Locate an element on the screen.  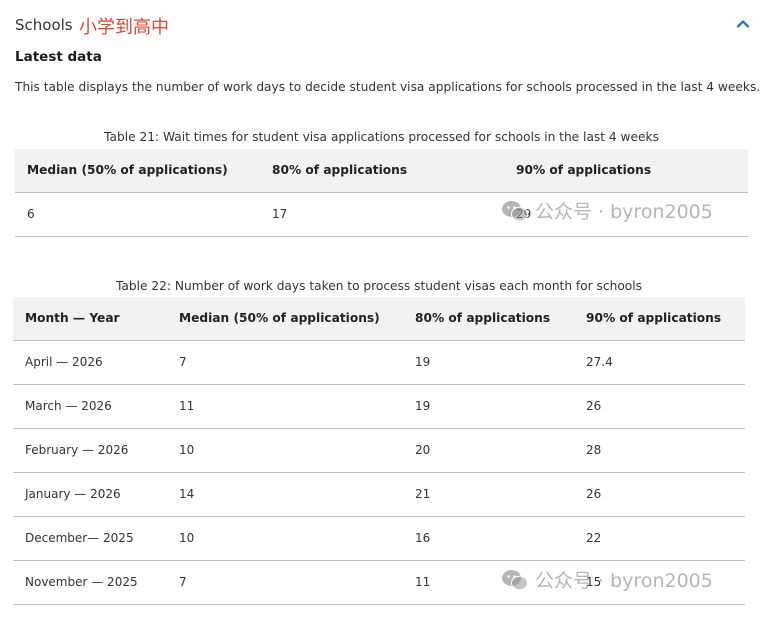
table-cell: February — 2026 is located at coordinates (90, 450).